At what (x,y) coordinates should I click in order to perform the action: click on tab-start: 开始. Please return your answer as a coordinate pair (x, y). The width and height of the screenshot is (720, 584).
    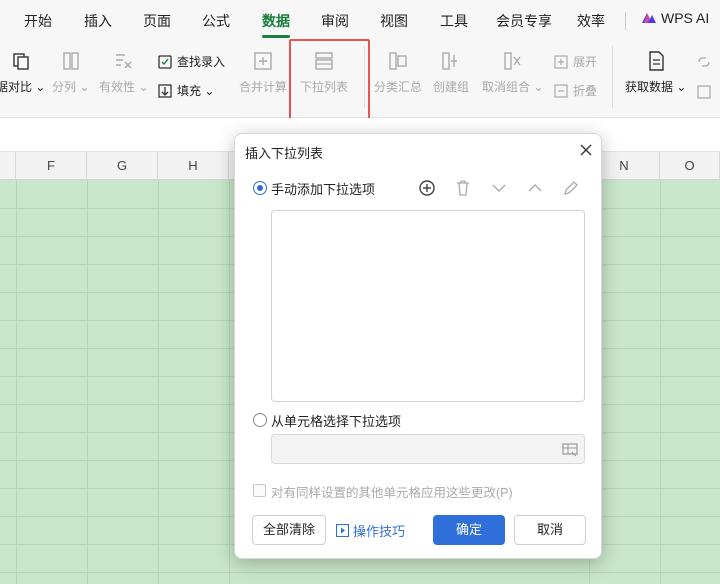
    Looking at the image, I should click on (38, 21).